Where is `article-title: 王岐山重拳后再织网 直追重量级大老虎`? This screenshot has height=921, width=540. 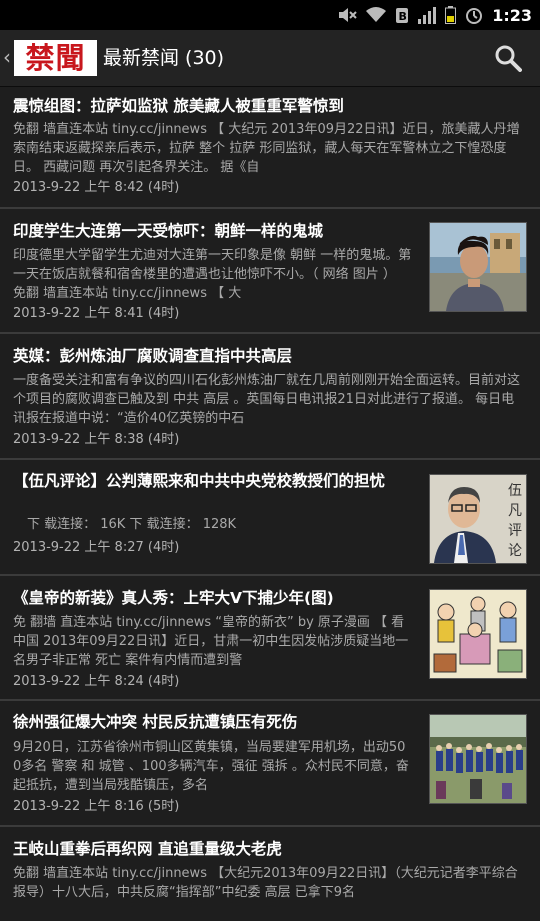 article-title: 王岐山重拳后再织网 直追重量级大老虎 is located at coordinates (147, 849).